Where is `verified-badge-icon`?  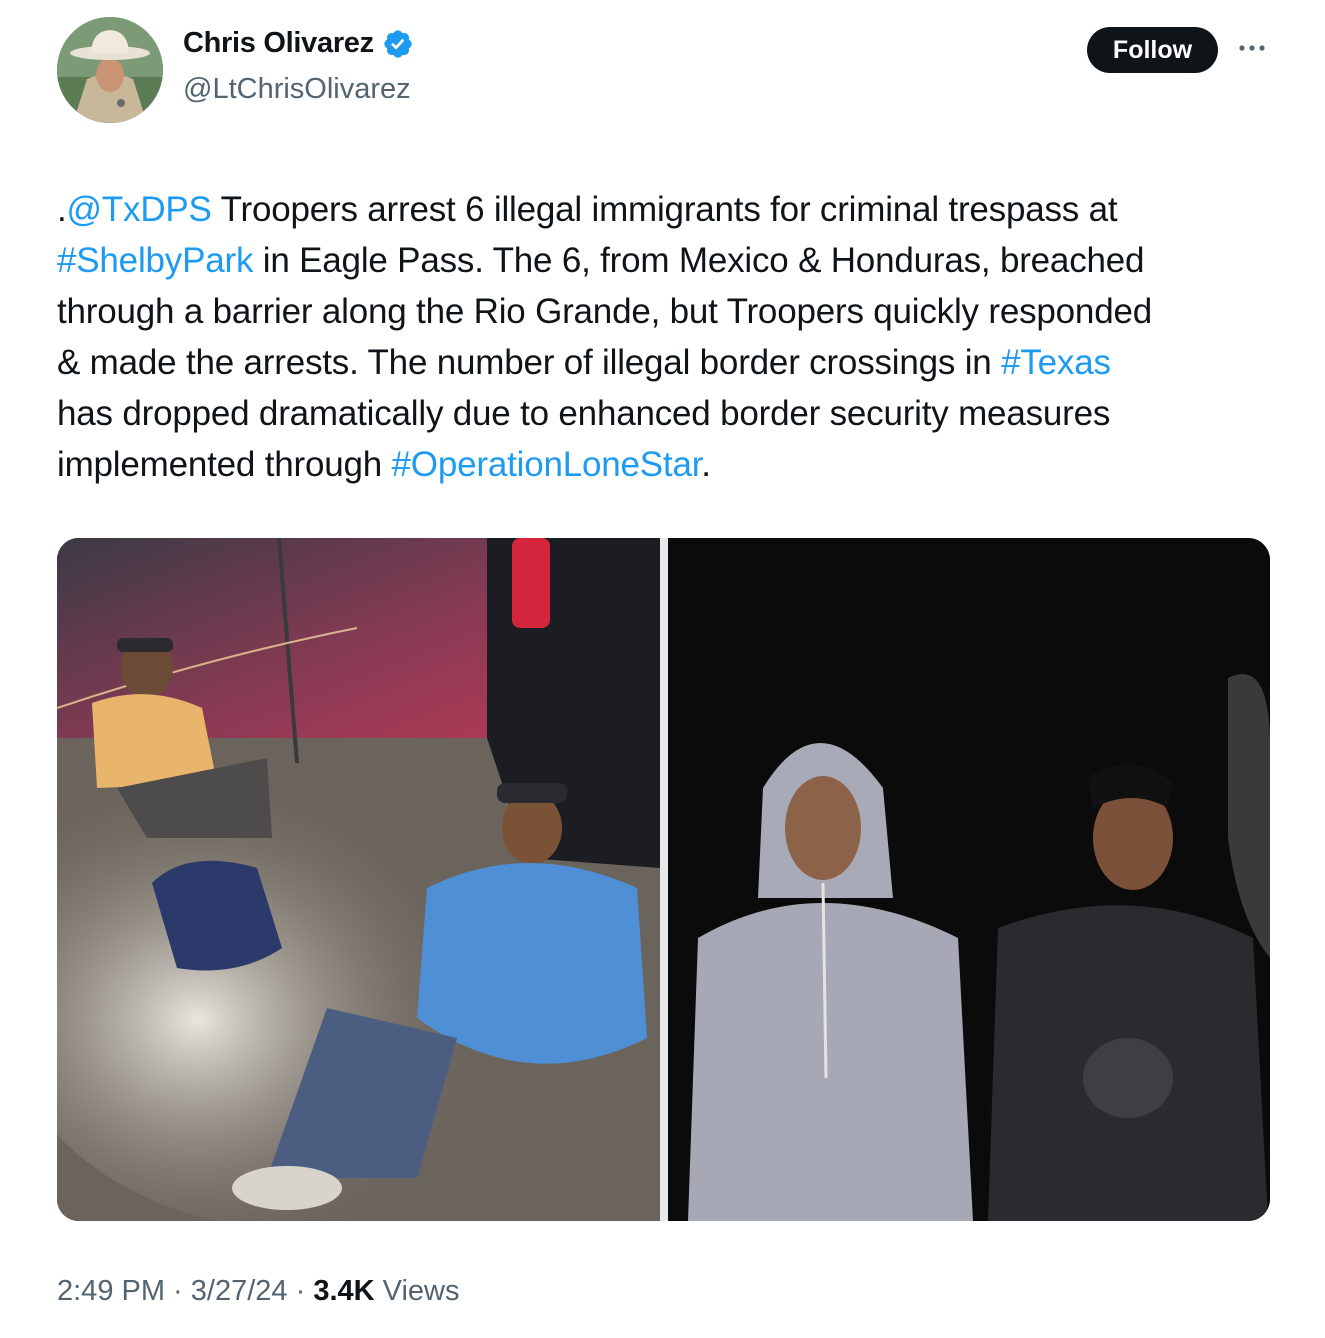
verified-badge-icon is located at coordinates (398, 43).